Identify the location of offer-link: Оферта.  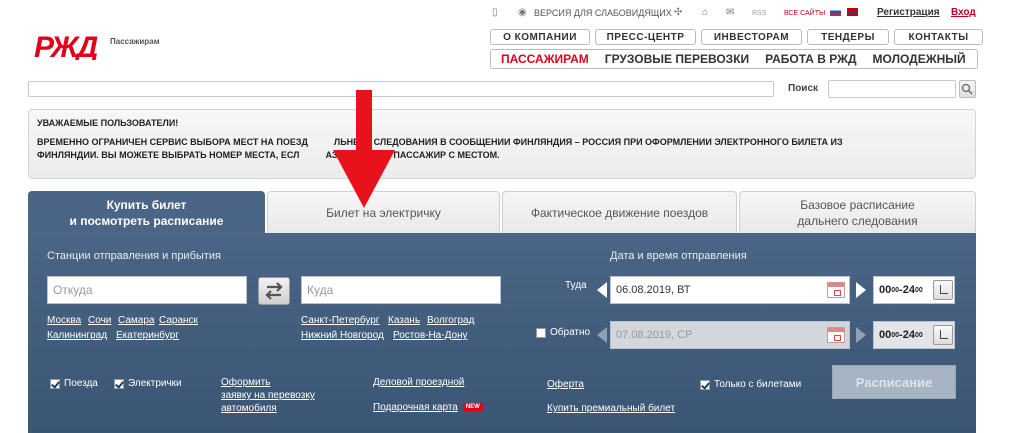
(565, 384).